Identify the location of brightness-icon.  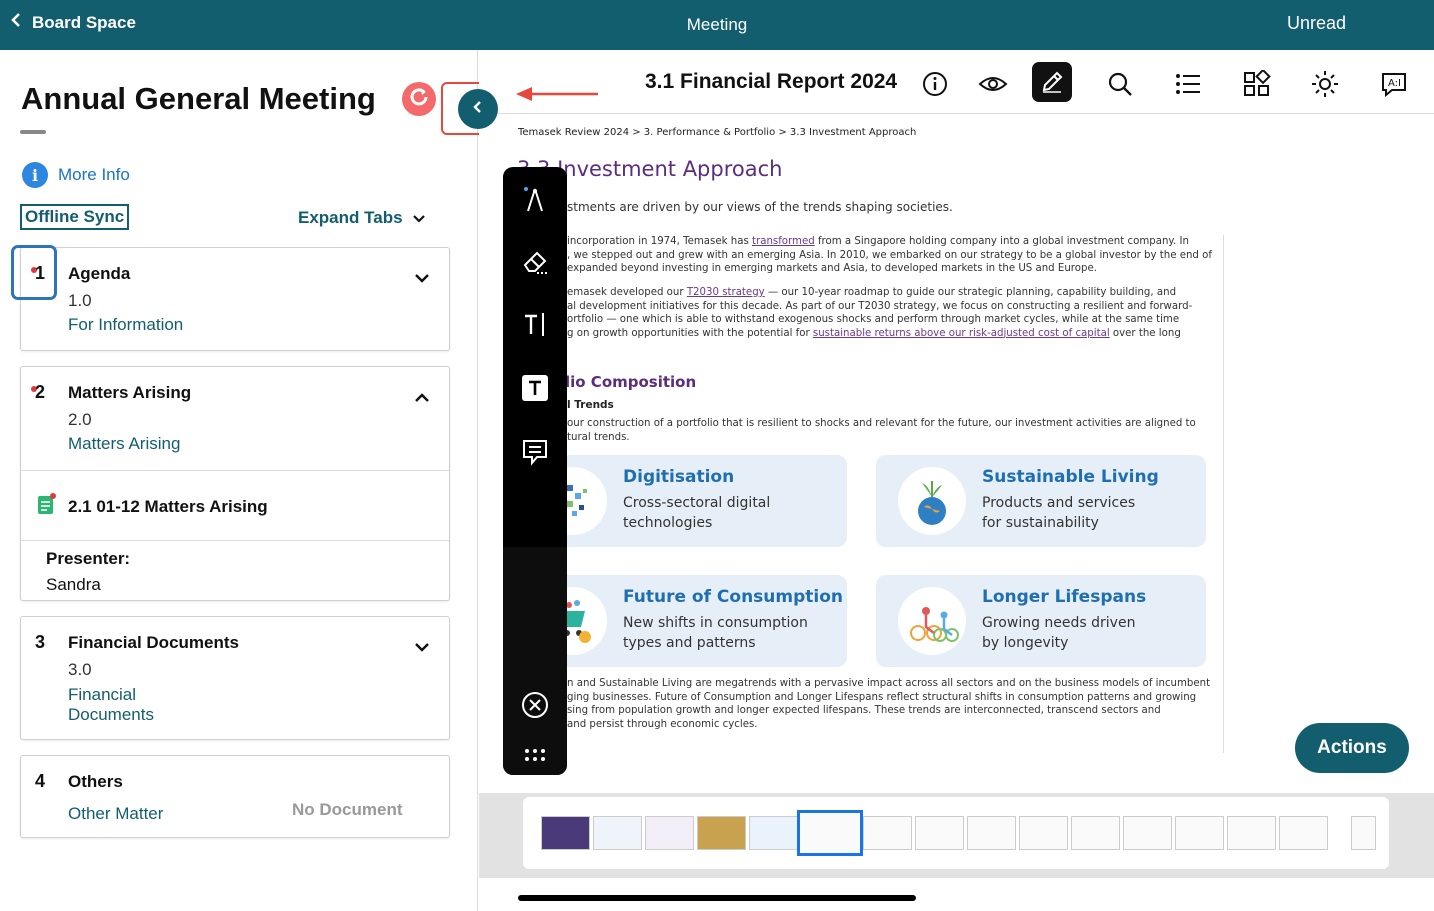
(1325, 84).